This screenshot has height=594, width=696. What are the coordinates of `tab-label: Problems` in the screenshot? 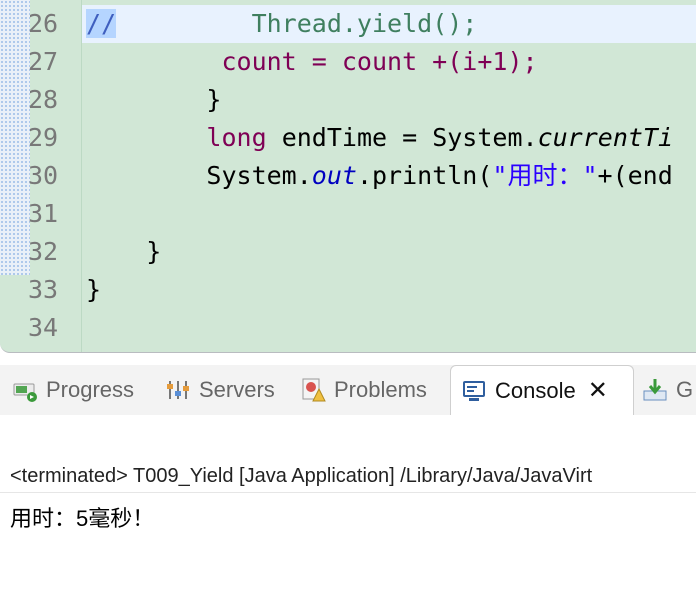 It's located at (380, 389).